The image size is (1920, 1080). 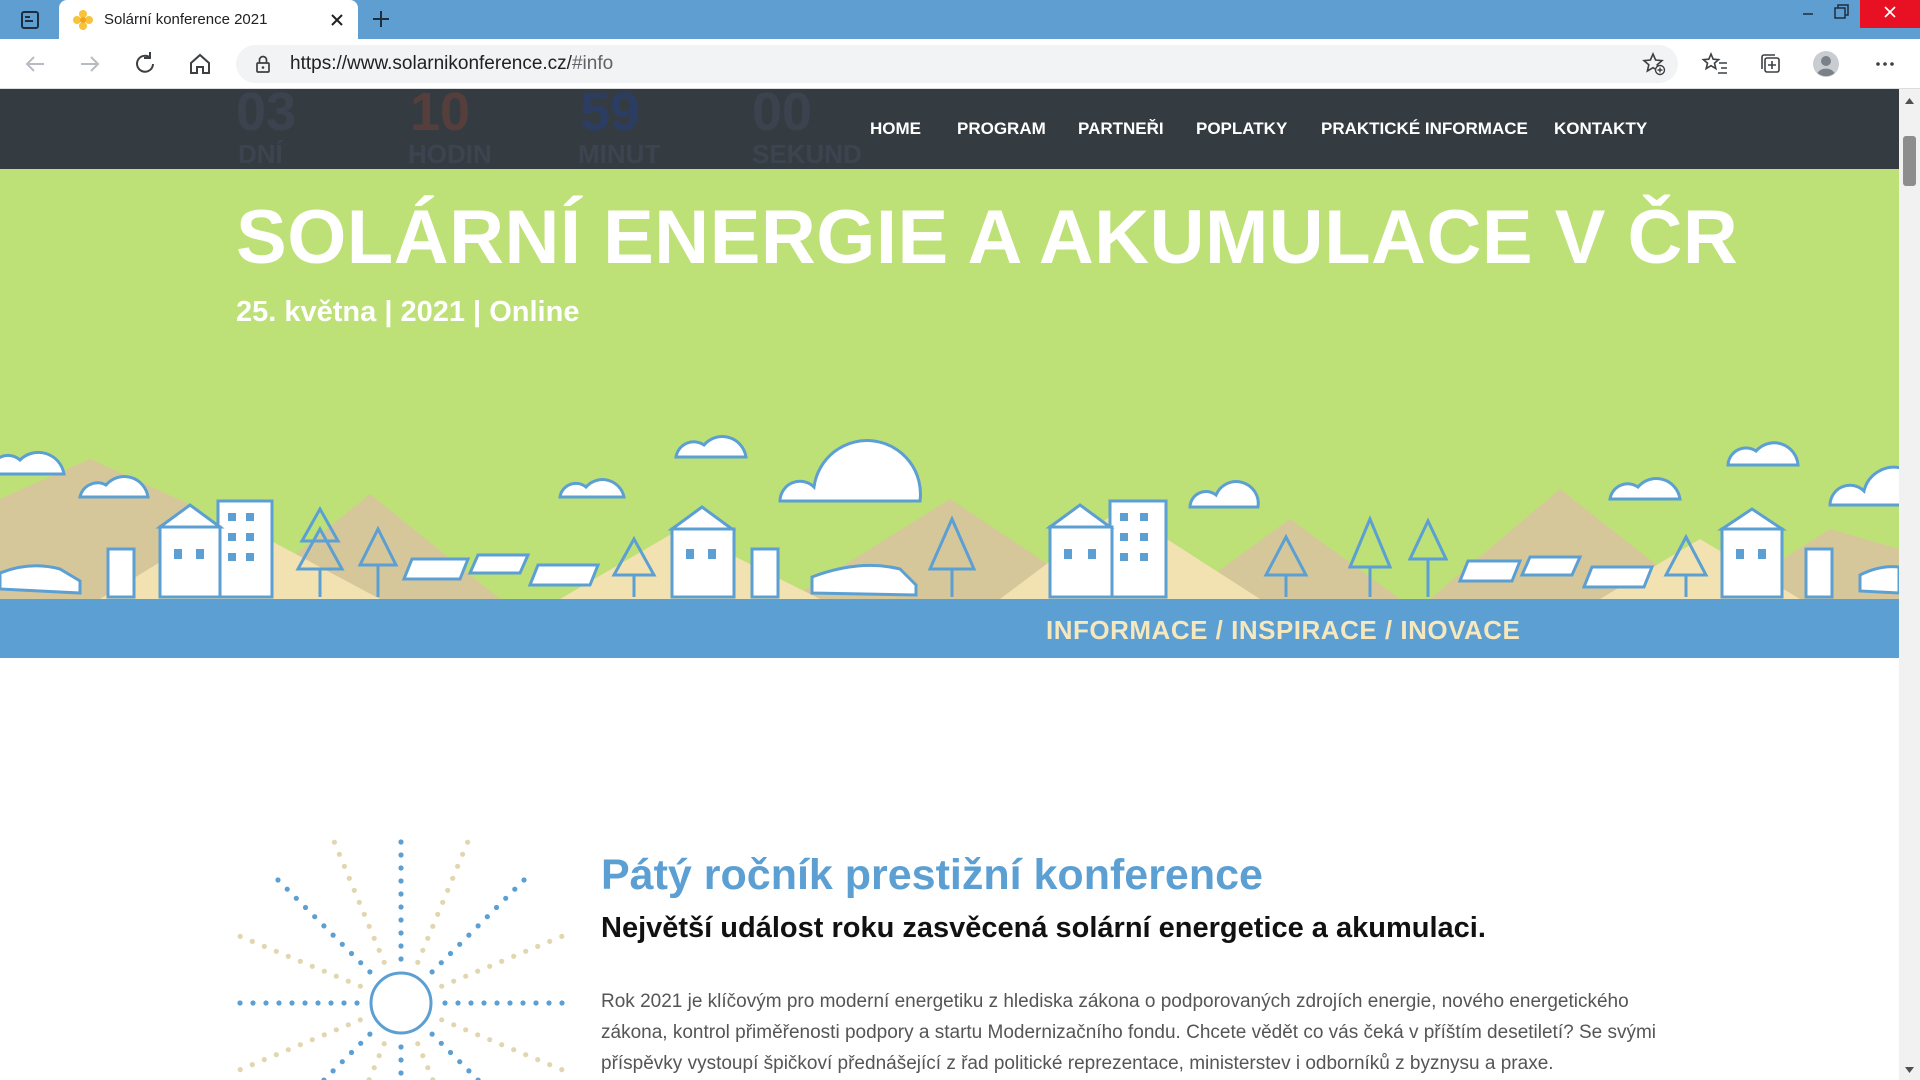 What do you see at coordinates (807, 154) in the screenshot?
I see `countdown-seconds-label: SEKUND` at bounding box center [807, 154].